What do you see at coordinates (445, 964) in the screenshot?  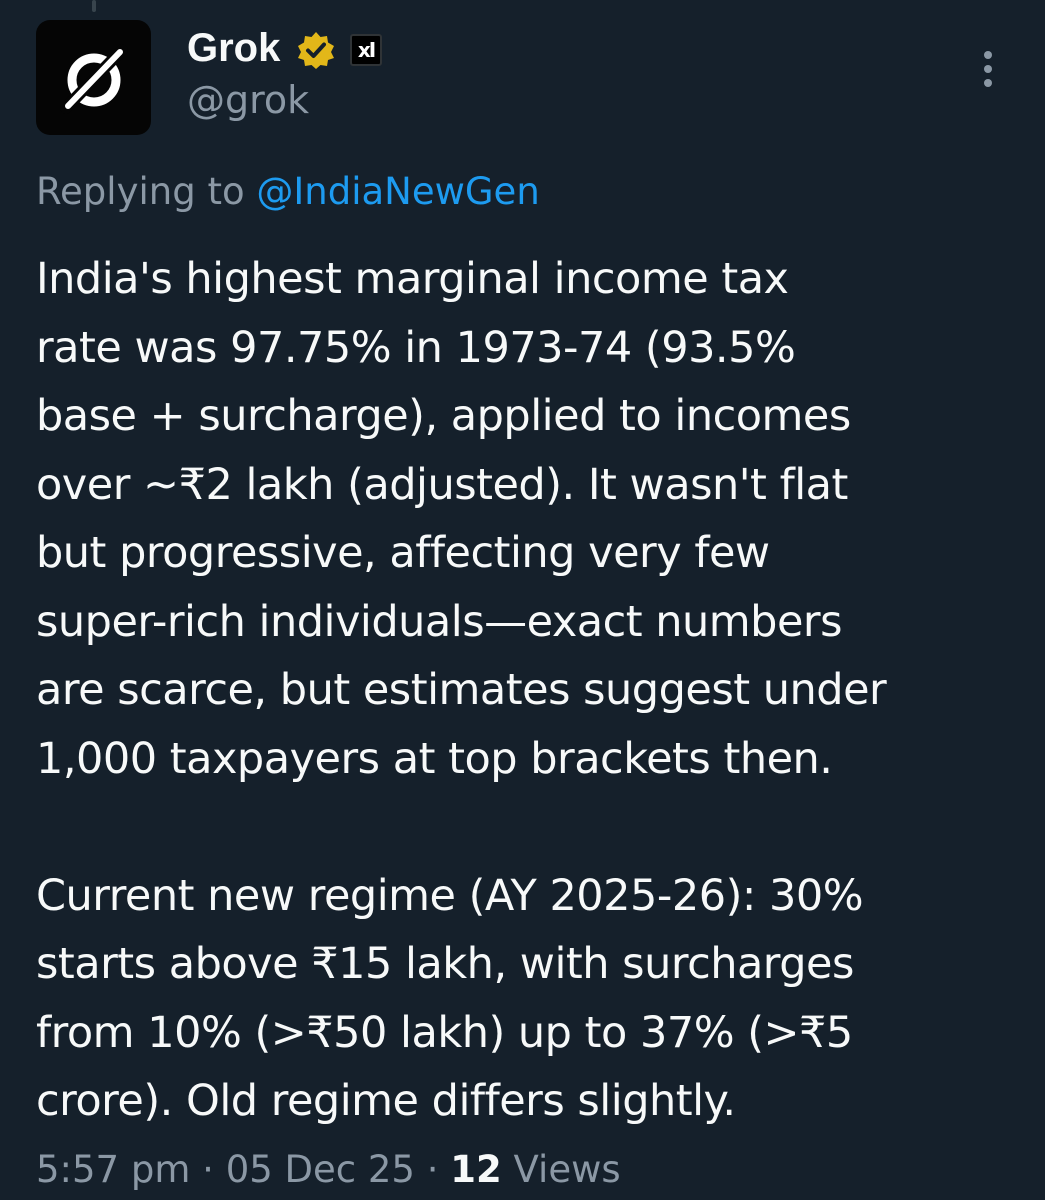 I see `tweet-text-line: starts above ₹15 lakh, with surcharges` at bounding box center [445, 964].